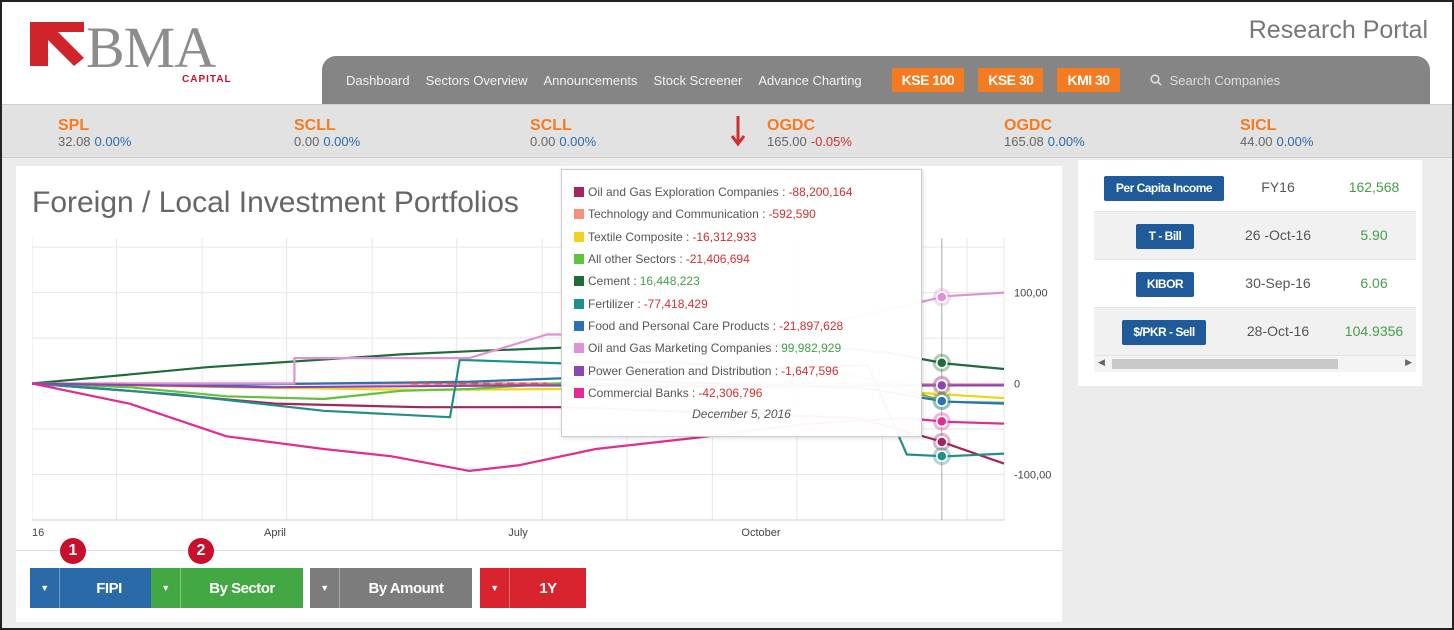 This screenshot has width=1454, height=630. Describe the element at coordinates (275, 533) in the screenshot. I see `x-tick-label: April` at that location.